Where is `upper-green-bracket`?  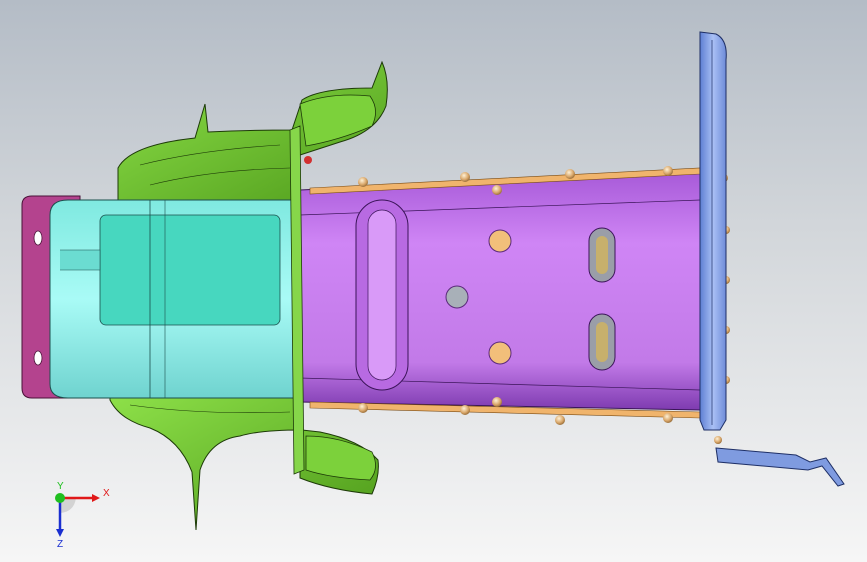
upper-green-bracket is located at coordinates (252, 133).